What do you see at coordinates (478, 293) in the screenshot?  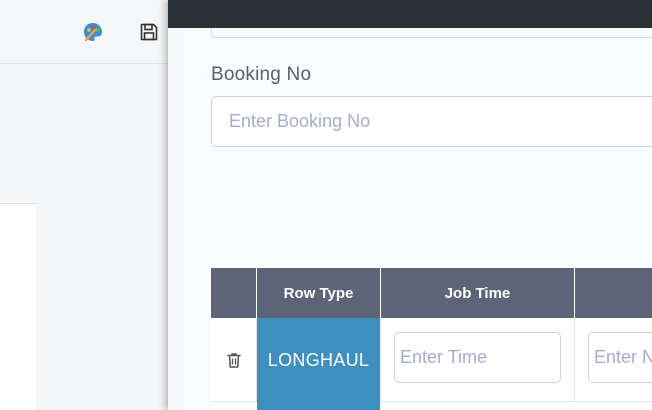 I see `column-header-job-time: Job Time` at bounding box center [478, 293].